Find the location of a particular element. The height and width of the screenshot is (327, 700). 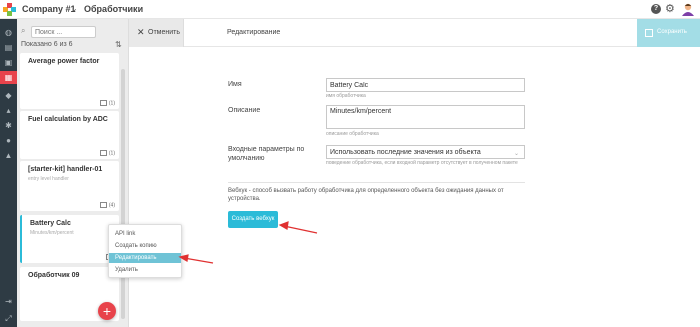

shown-count: Показано 6 из 6 is located at coordinates (47, 44).